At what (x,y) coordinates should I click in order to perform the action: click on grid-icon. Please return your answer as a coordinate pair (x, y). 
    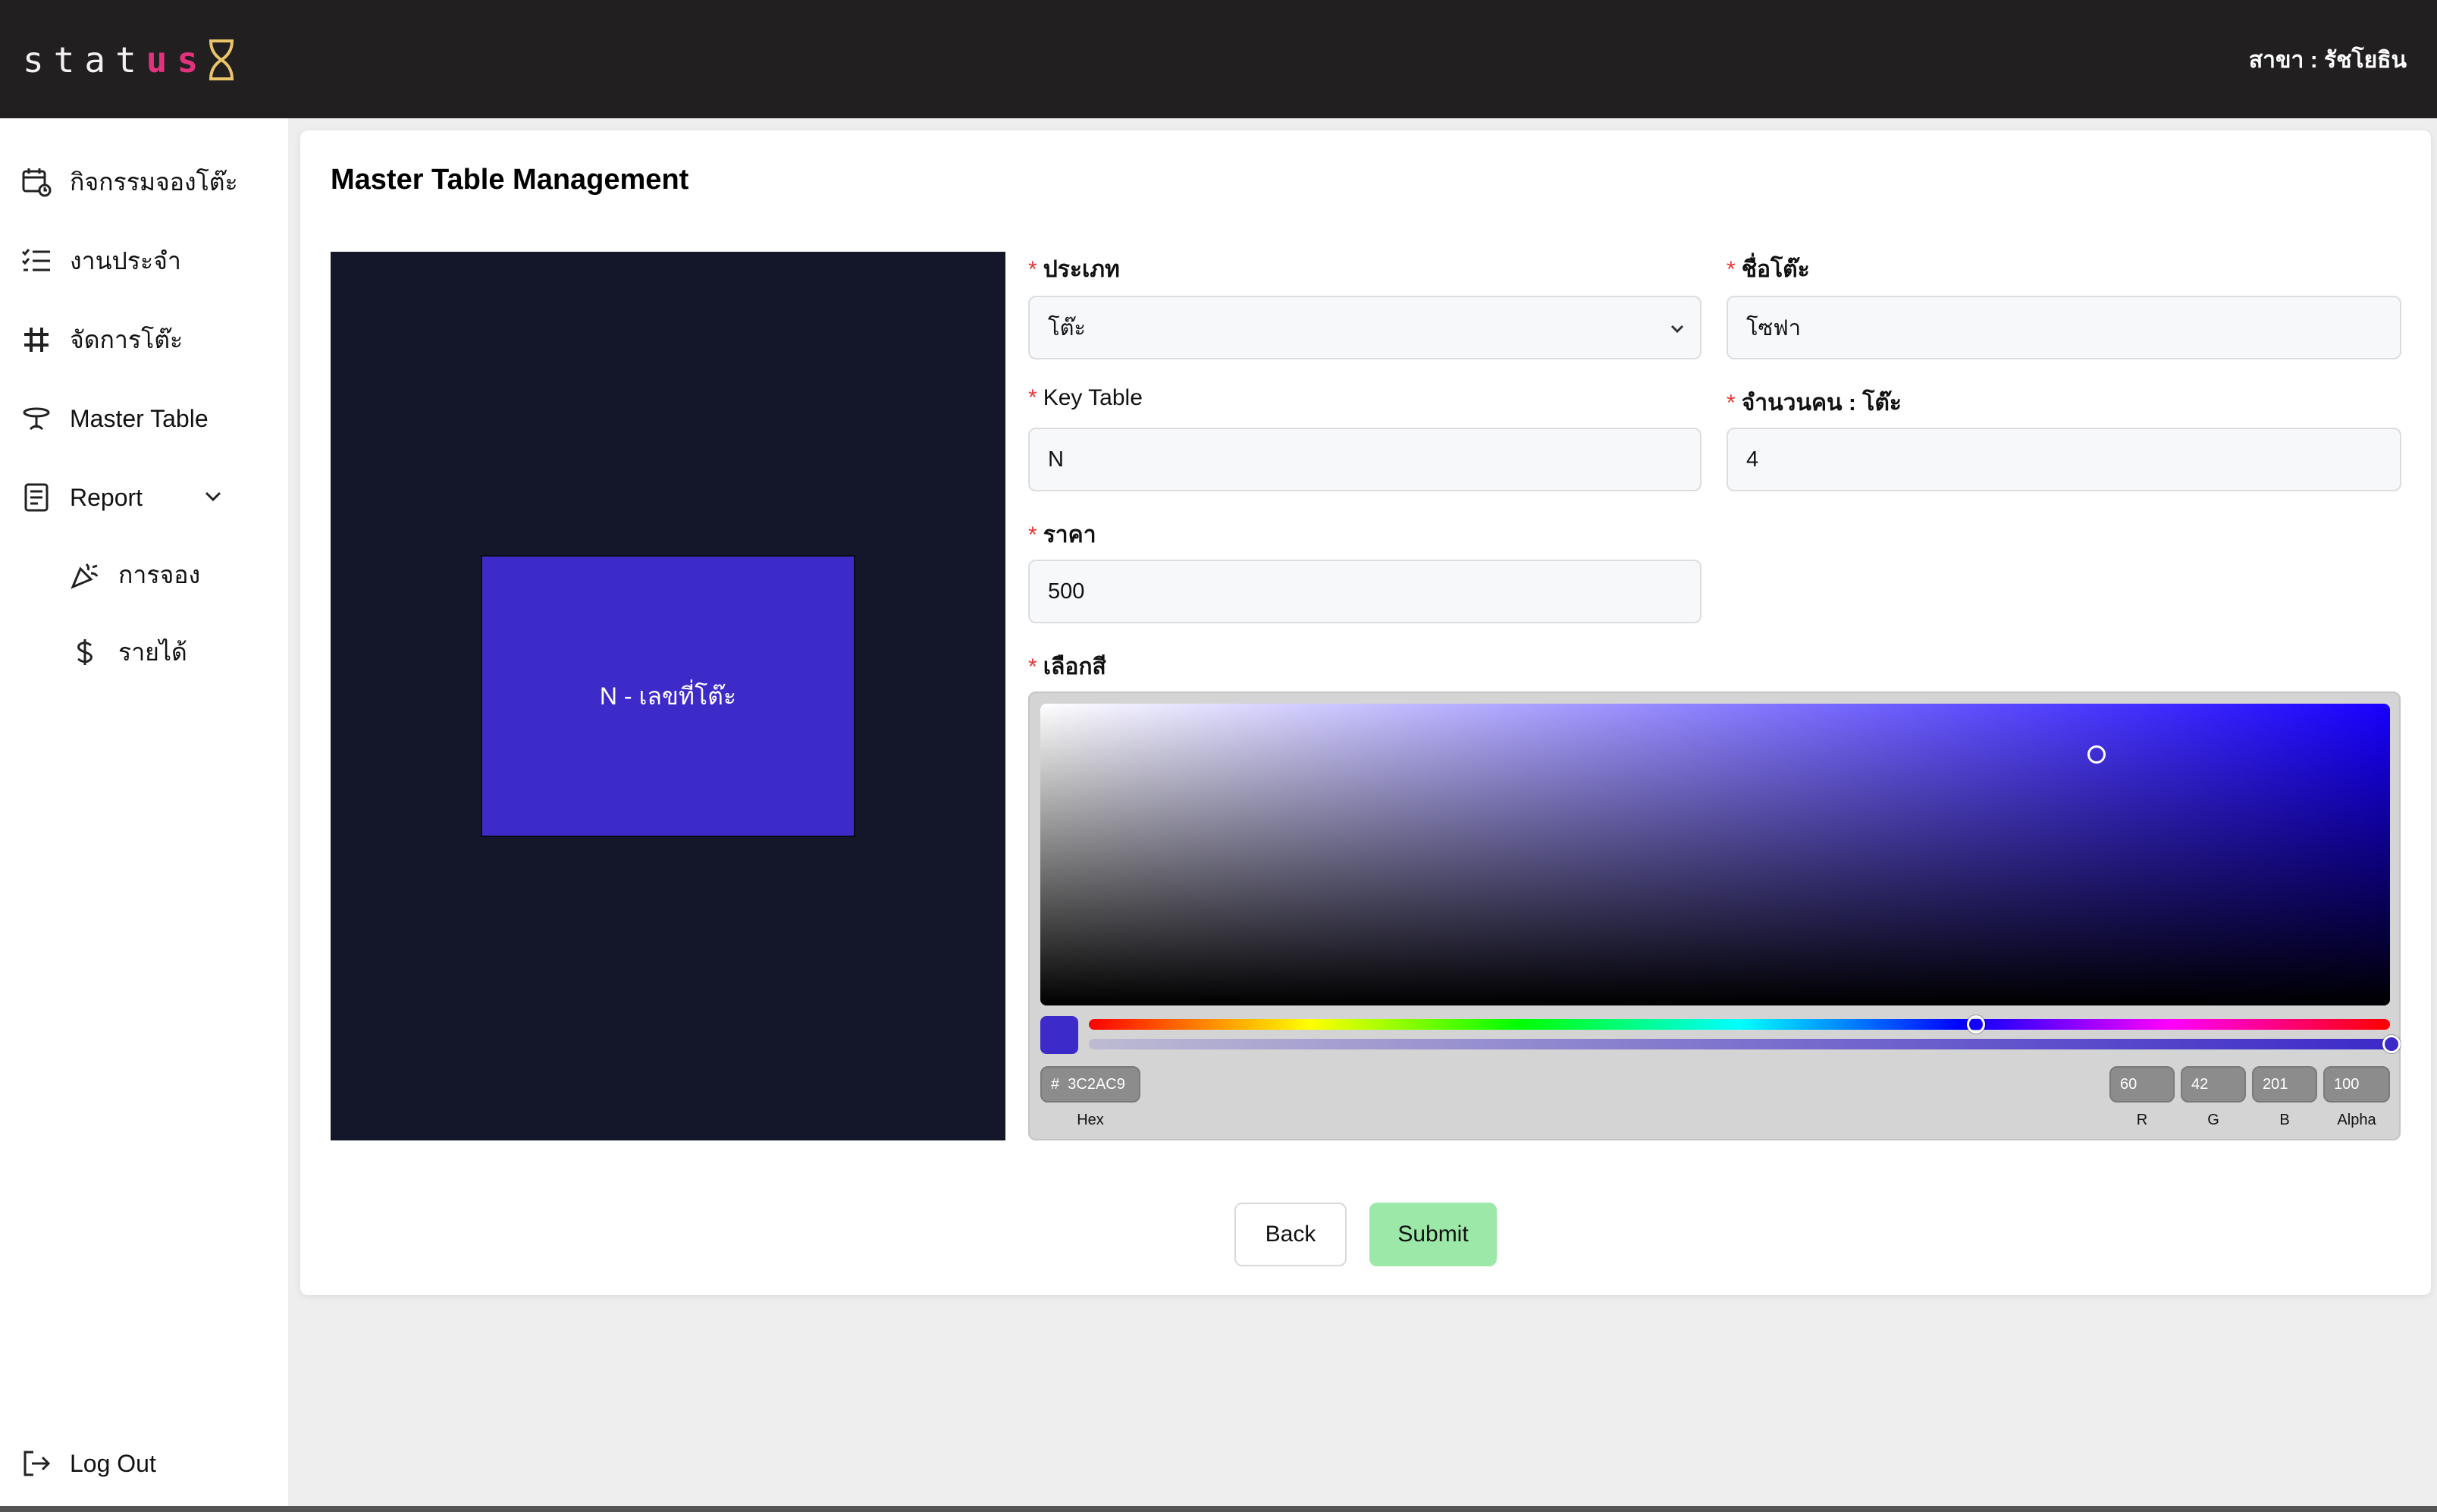
    Looking at the image, I should click on (36, 339).